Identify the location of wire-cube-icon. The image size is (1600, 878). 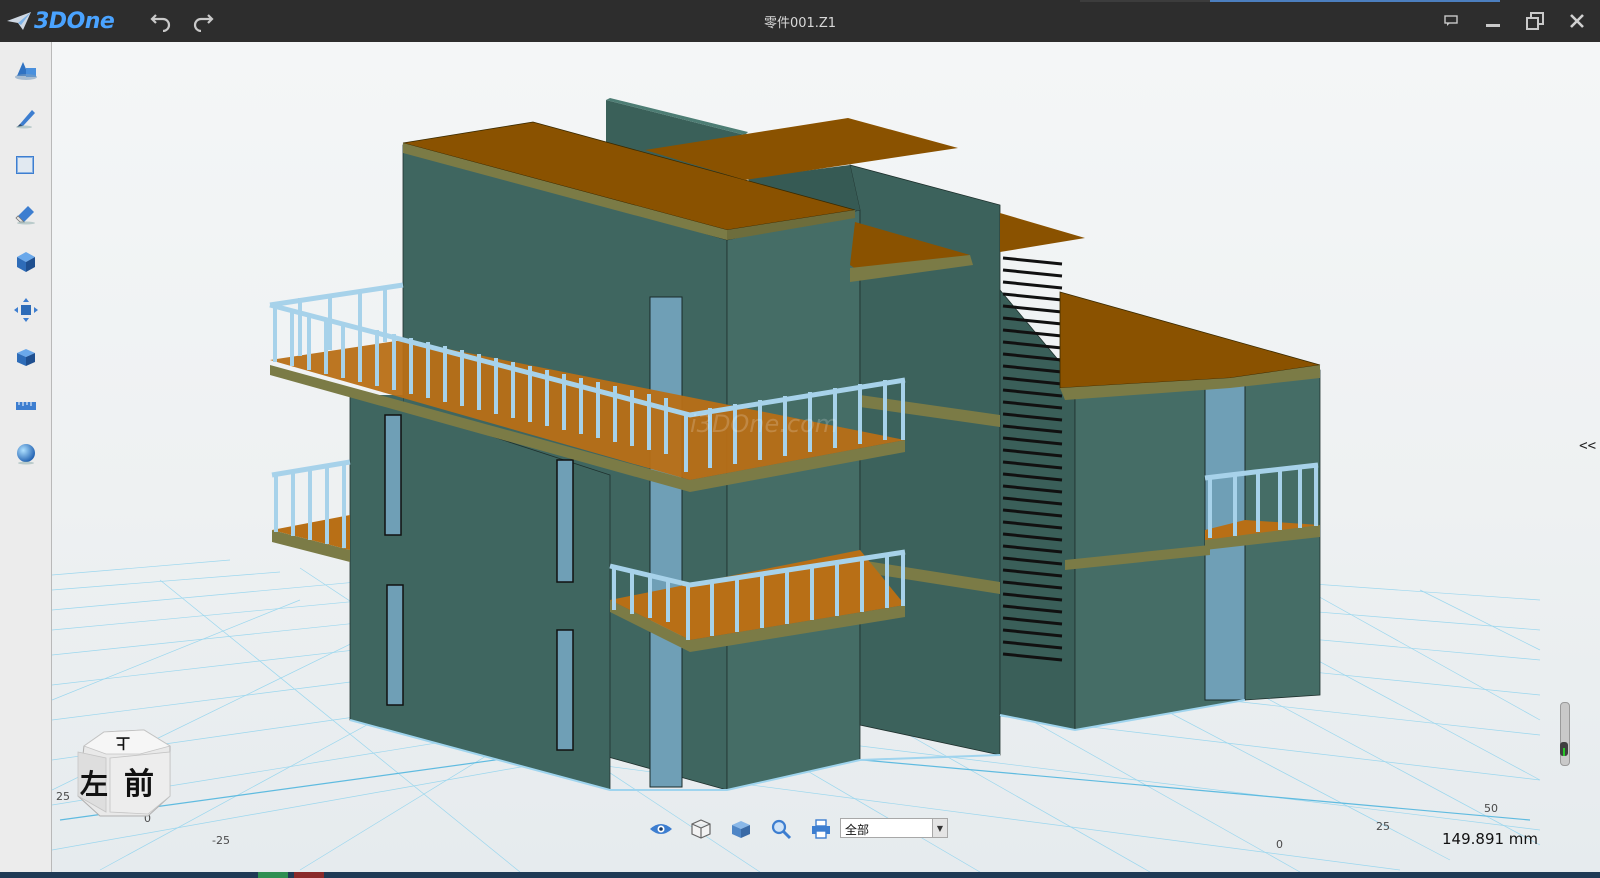
(701, 829).